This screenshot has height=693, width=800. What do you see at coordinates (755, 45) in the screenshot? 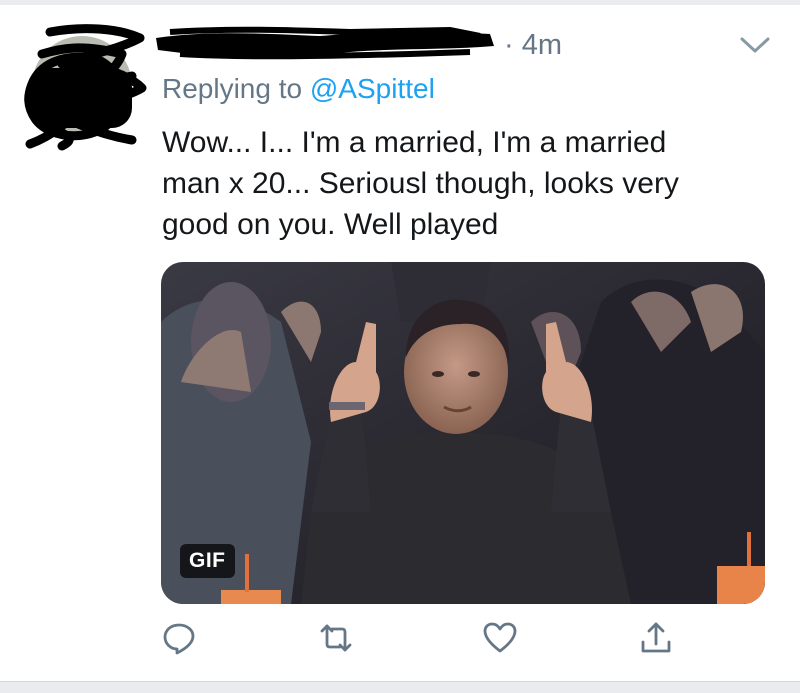
I see `chevron-down-icon` at bounding box center [755, 45].